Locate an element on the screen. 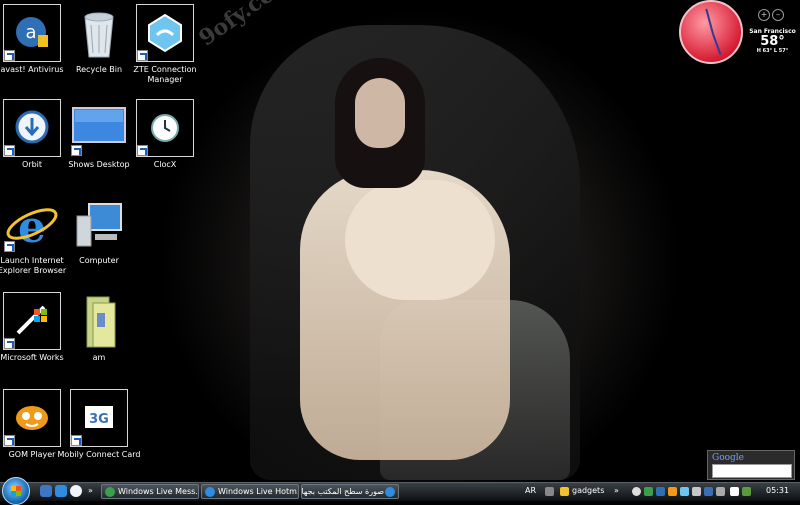  google-search-gadget: Google is located at coordinates (751, 465).